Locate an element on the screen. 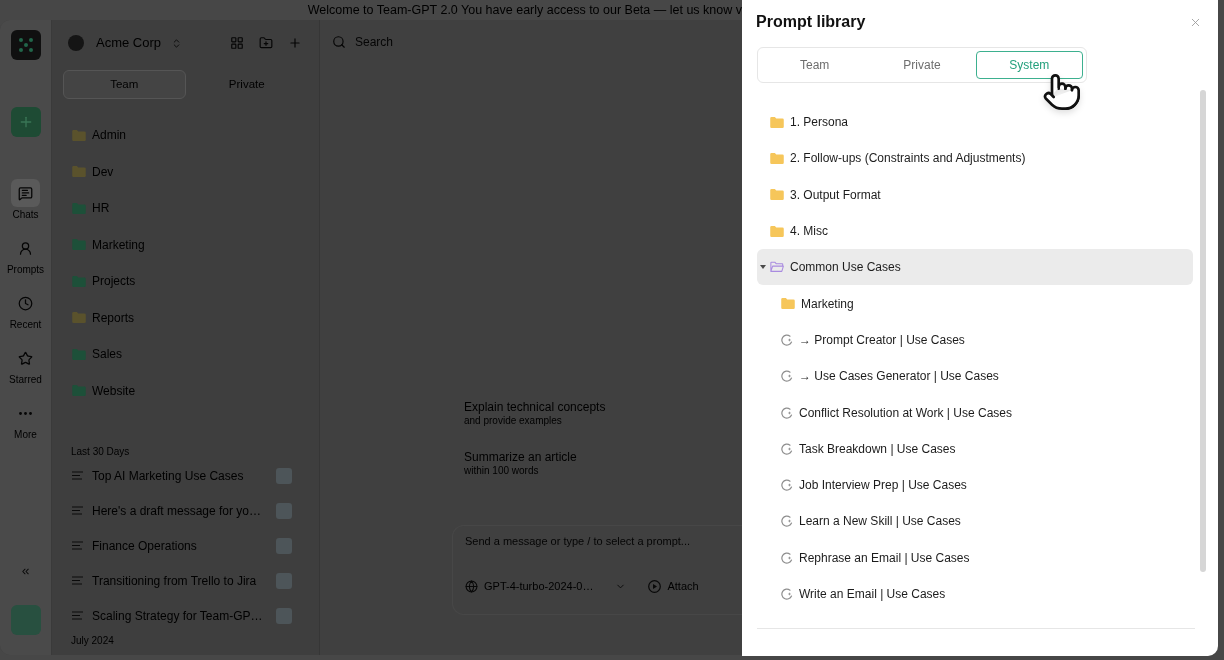 This screenshot has width=1224, height=660. search-field: Search is located at coordinates (455, 42).